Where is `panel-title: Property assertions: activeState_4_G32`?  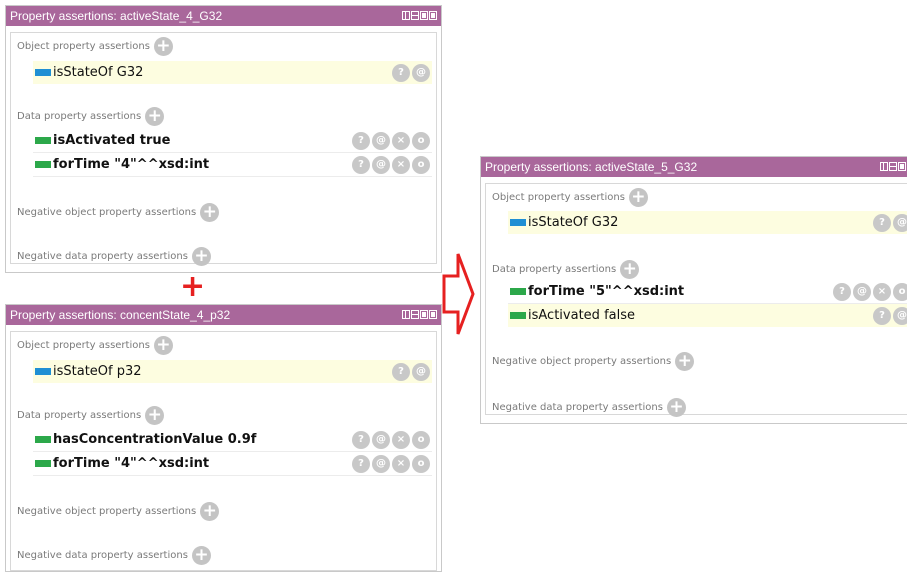
panel-title: Property assertions: activeState_4_G32 is located at coordinates (116, 16).